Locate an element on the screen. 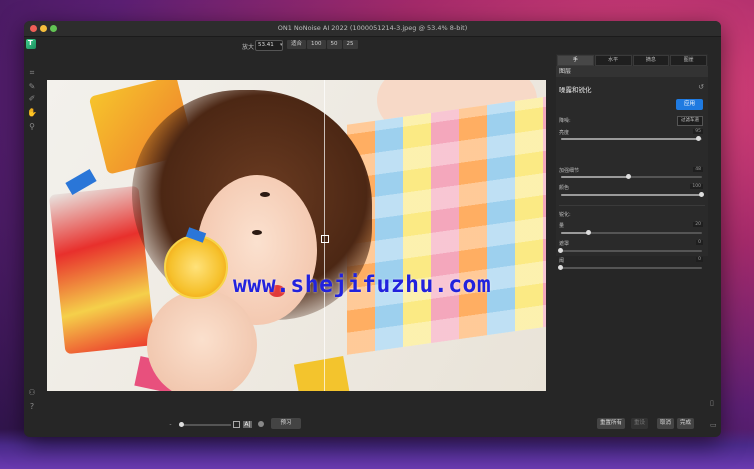 Image resolution: width=754 pixels, height=469 pixels. apply-button: 应用 is located at coordinates (689, 104).